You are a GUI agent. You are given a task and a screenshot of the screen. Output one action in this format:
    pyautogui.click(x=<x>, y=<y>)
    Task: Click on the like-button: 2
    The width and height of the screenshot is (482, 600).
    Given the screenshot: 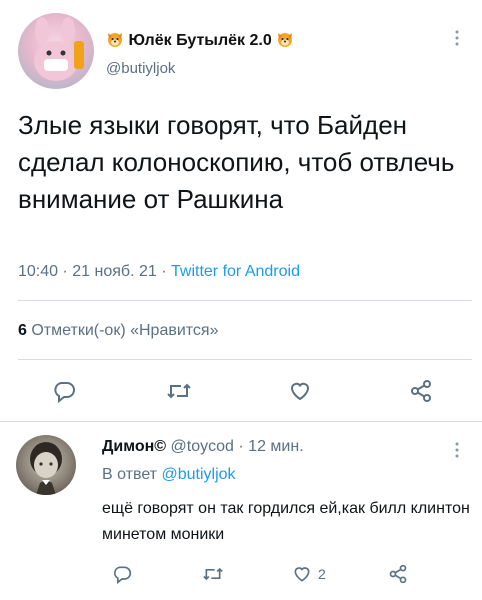 What is the action you would take?
    pyautogui.click(x=309, y=574)
    